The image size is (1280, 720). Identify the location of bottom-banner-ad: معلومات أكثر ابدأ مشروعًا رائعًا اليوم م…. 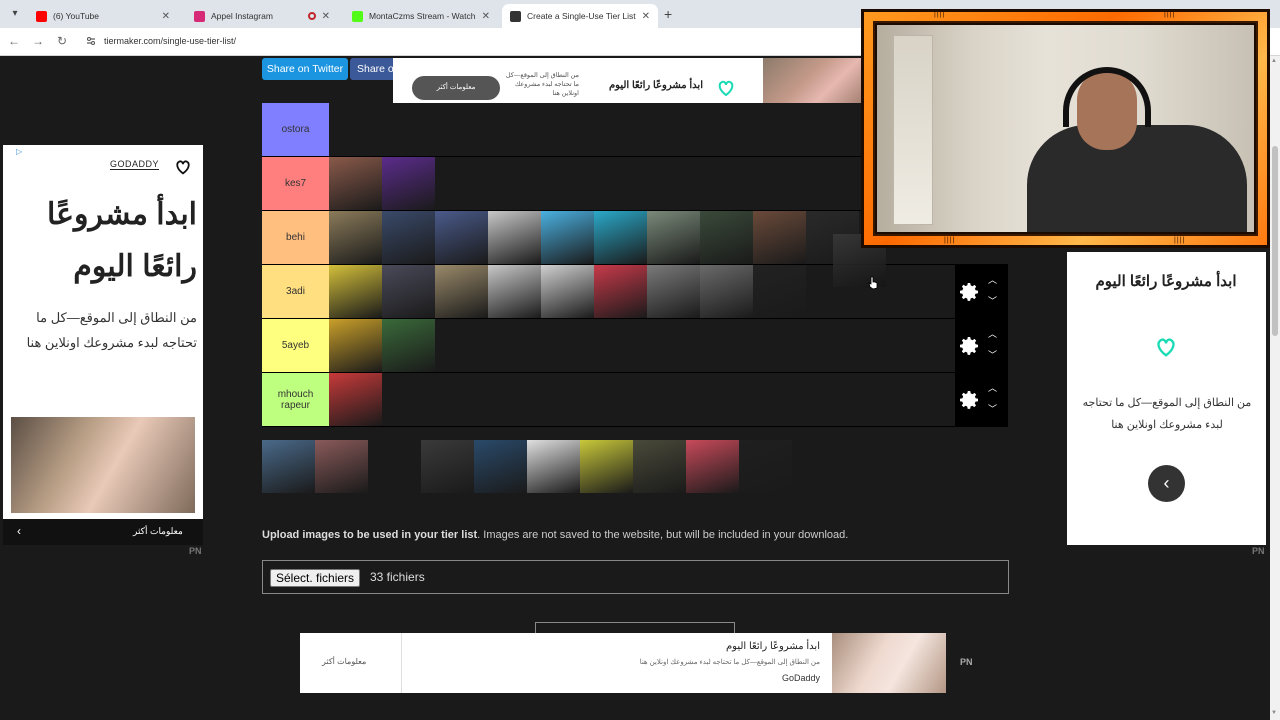
(623, 663).